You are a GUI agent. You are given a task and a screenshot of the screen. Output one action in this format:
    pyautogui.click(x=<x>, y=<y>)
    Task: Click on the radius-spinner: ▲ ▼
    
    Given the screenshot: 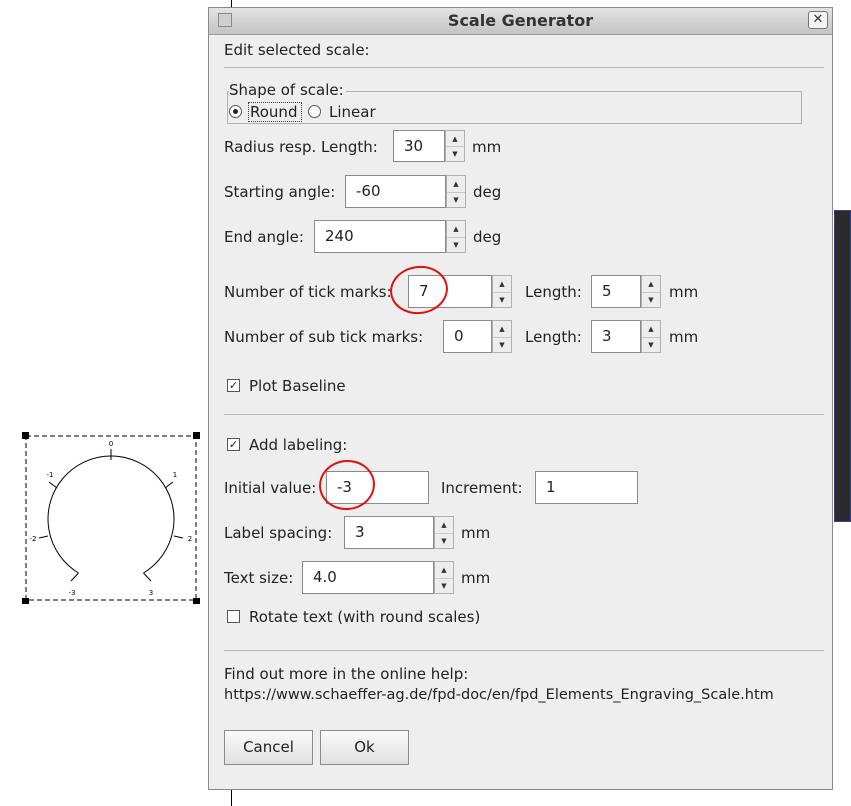 What is the action you would take?
    pyautogui.click(x=455, y=146)
    